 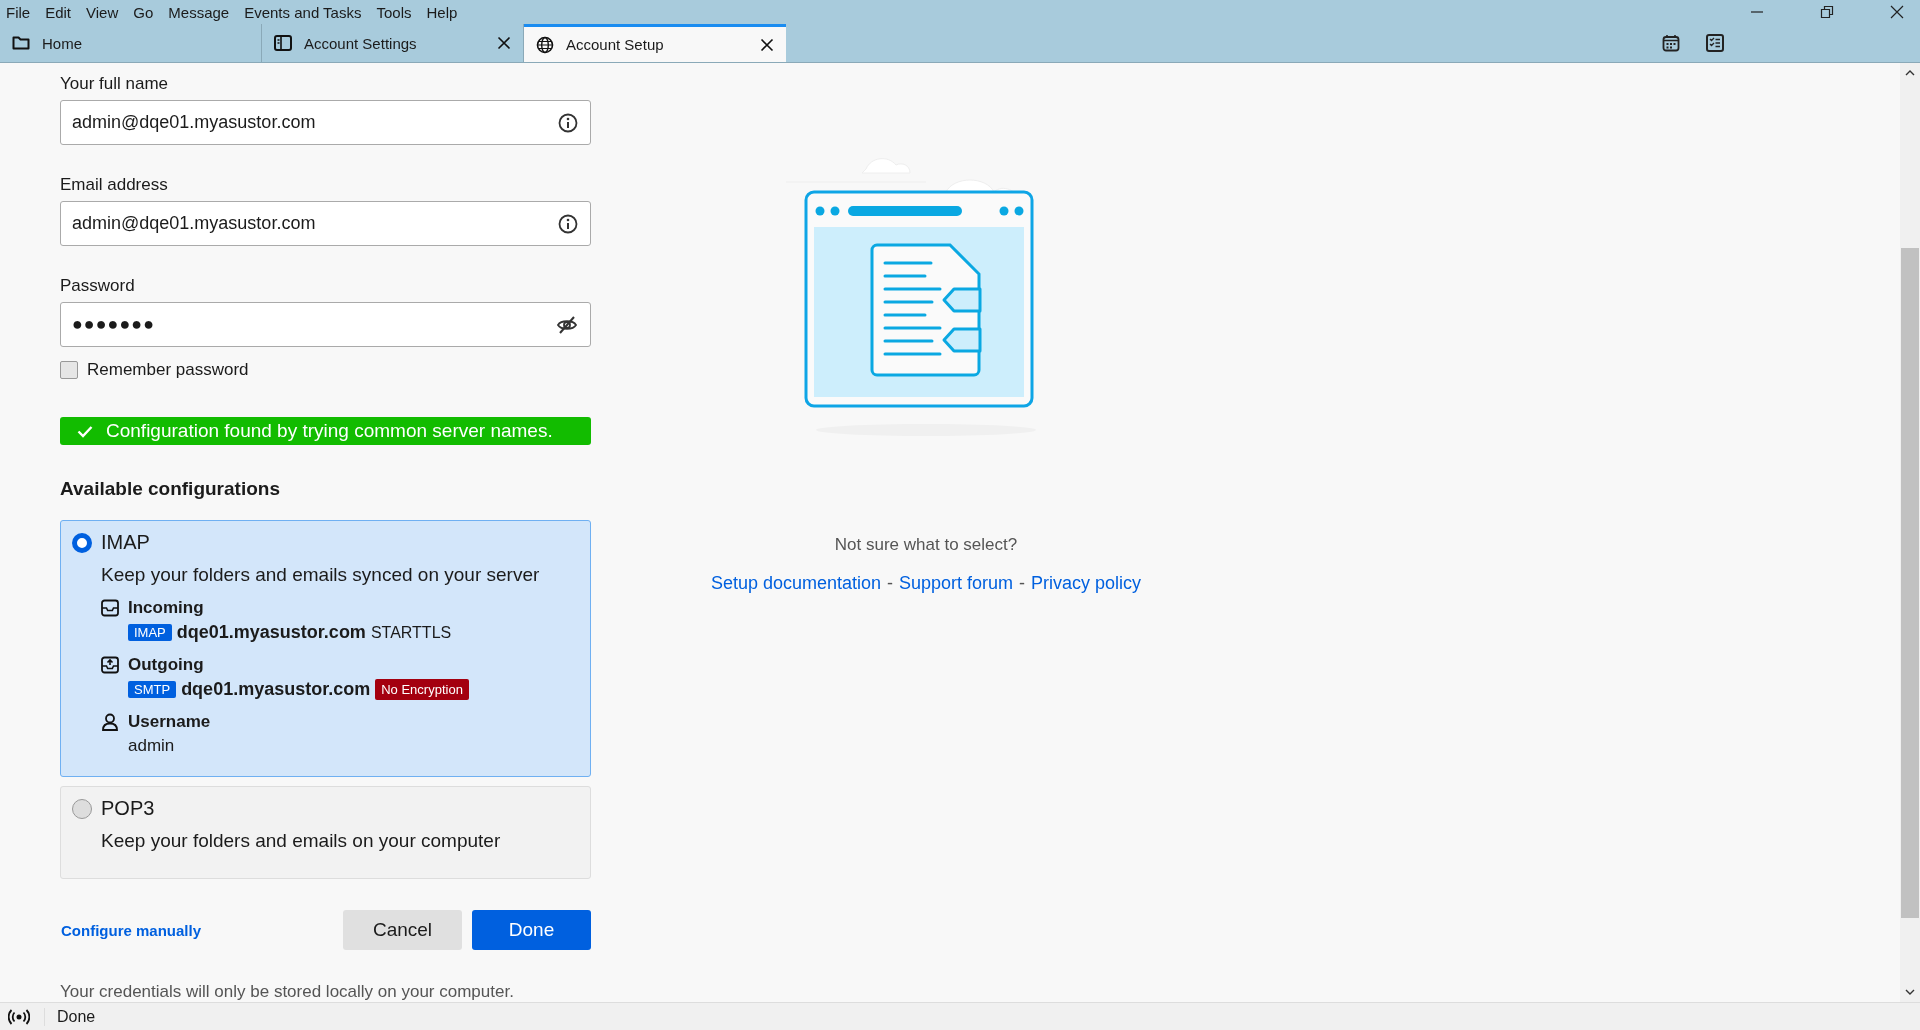 What do you see at coordinates (411, 632) in the screenshot?
I see `security-label: STARTTLS` at bounding box center [411, 632].